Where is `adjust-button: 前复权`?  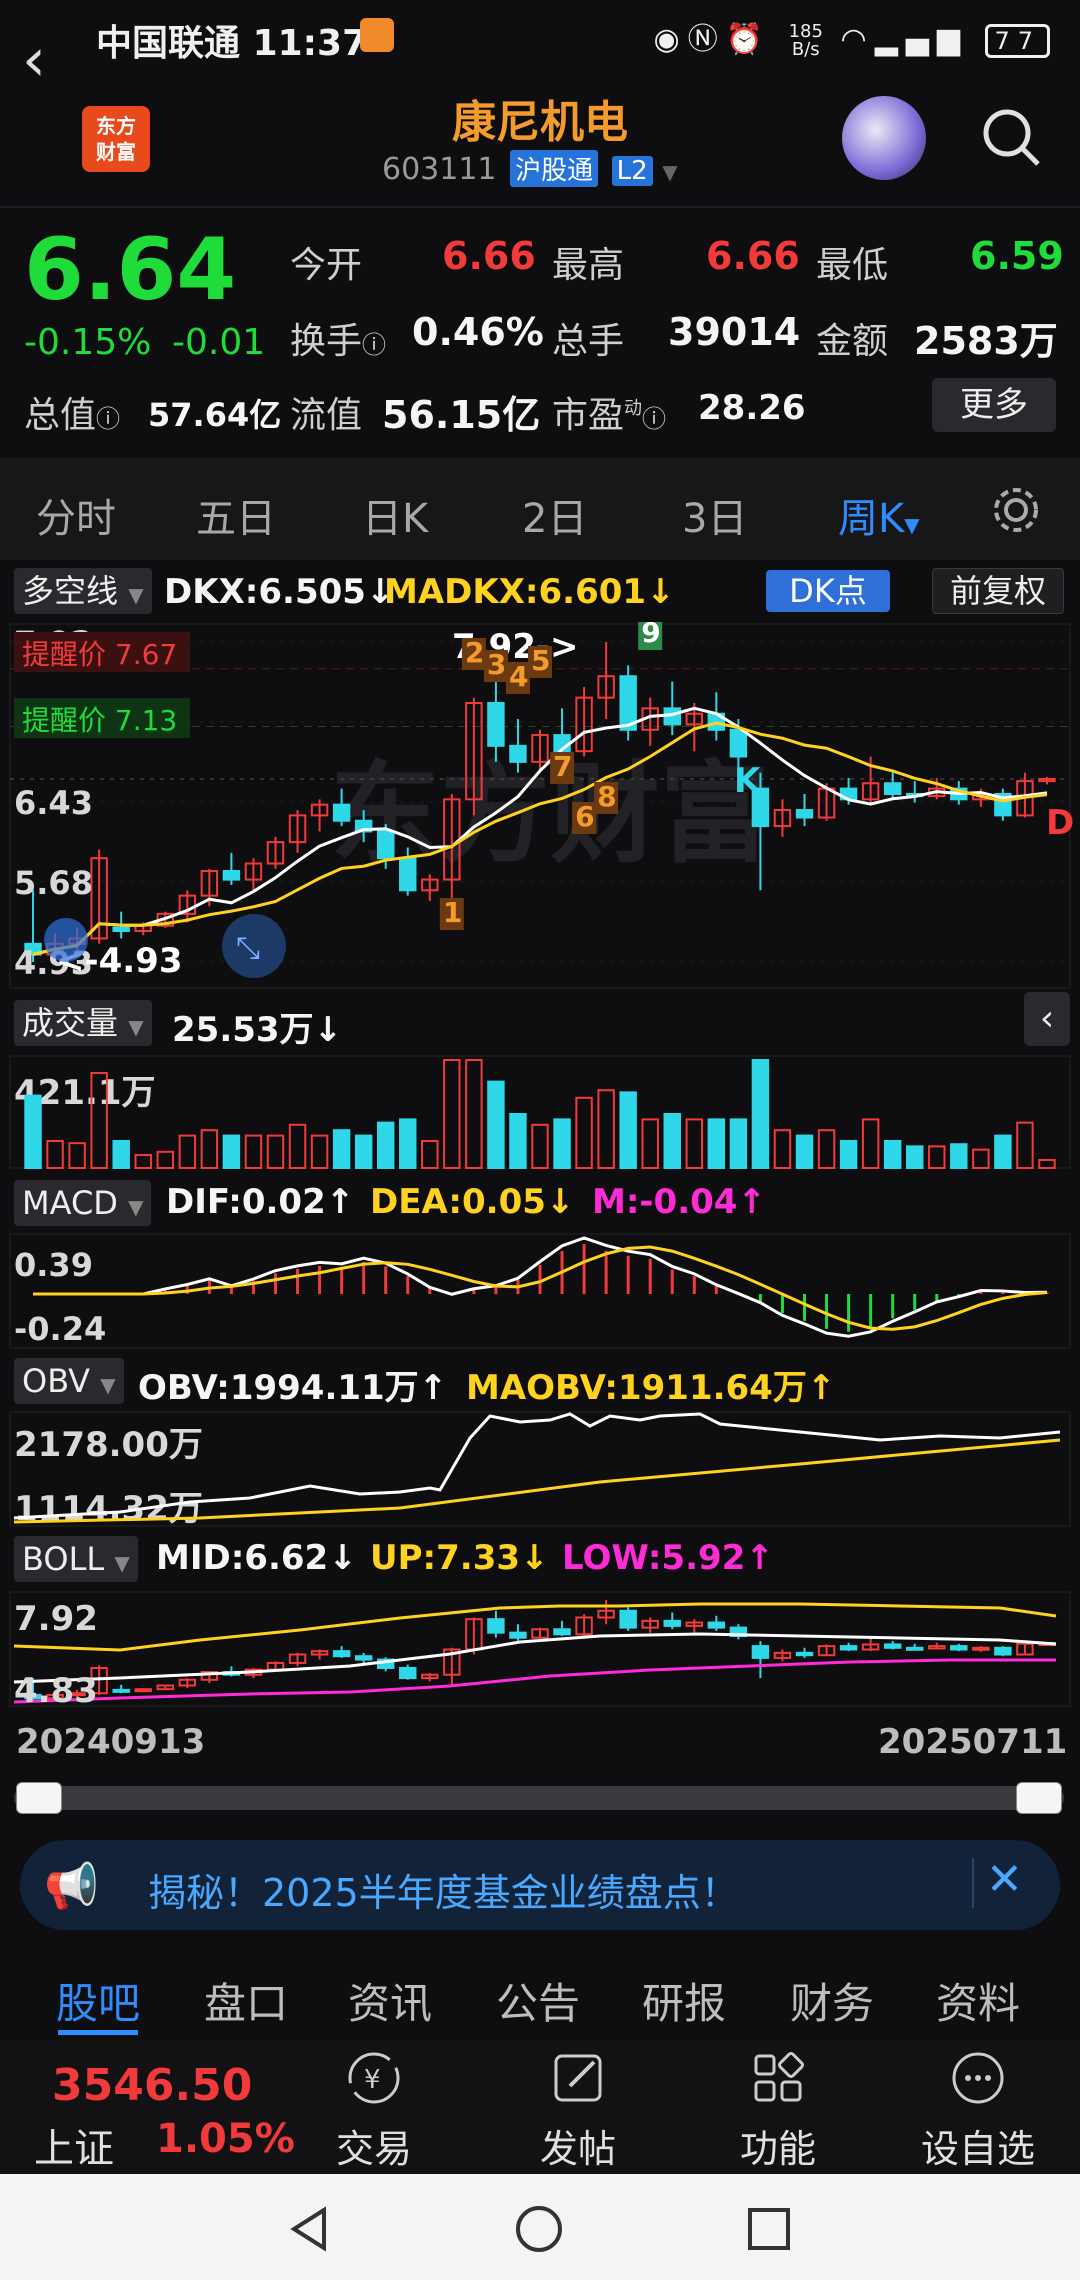 adjust-button: 前复权 is located at coordinates (998, 591).